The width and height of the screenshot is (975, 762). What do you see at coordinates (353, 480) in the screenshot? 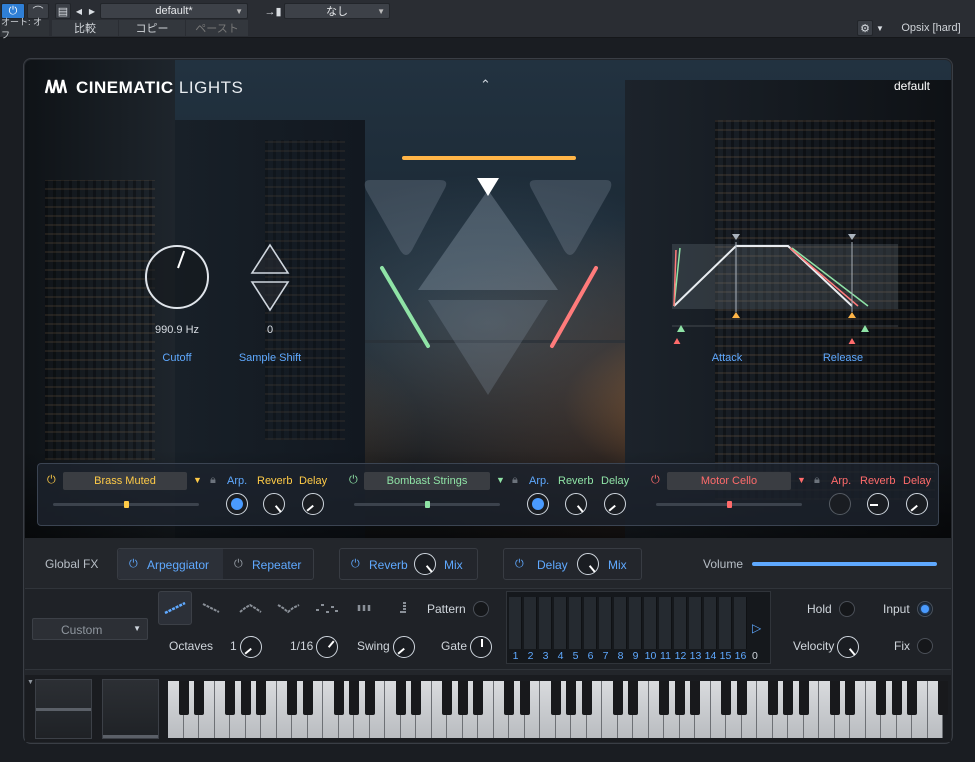
I see `layer-2-power-icon: ⏻` at bounding box center [353, 480].